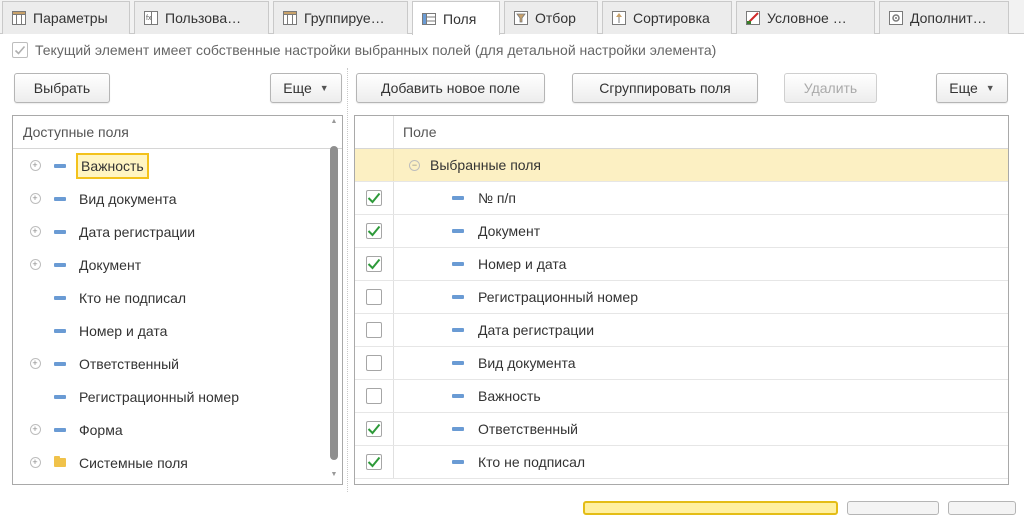 The image size is (1024, 515). What do you see at coordinates (710, 508) in the screenshot?
I see `ok-button` at bounding box center [710, 508].